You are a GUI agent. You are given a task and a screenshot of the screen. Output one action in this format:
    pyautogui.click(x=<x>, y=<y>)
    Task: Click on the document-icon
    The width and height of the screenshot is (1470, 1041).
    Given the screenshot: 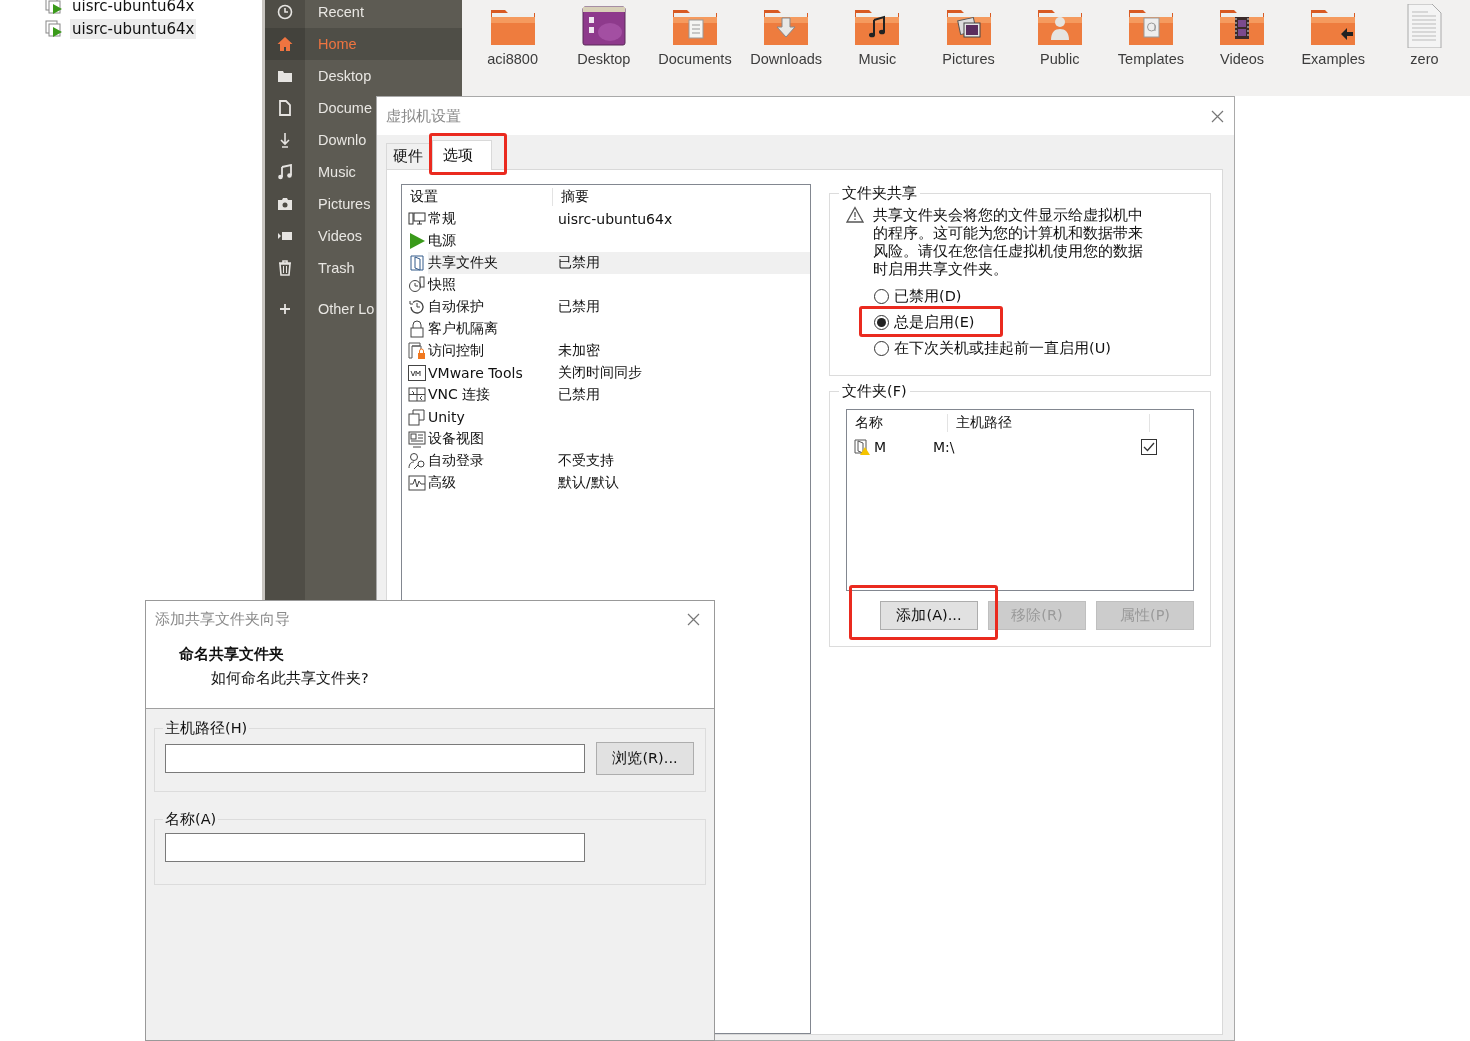 What is the action you would take?
    pyautogui.click(x=285, y=108)
    